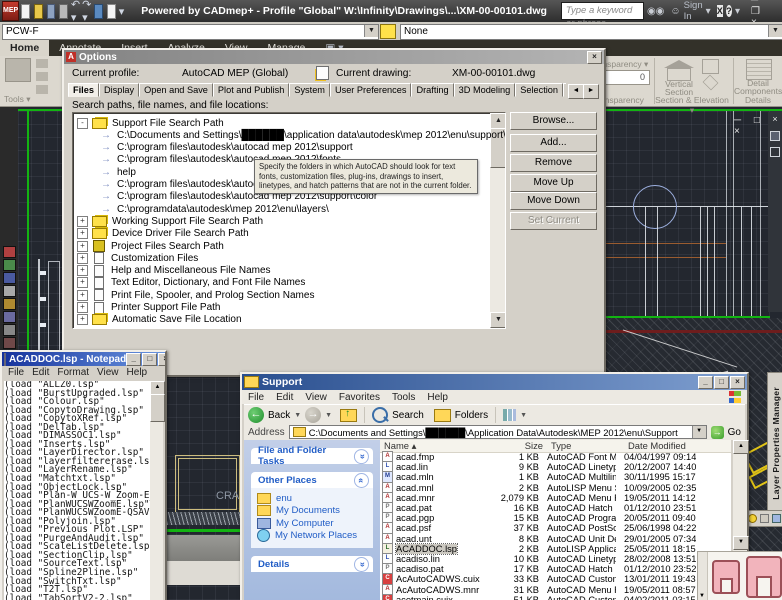  What do you see at coordinates (157, 408) in the screenshot?
I see `scroll-thumb` at bounding box center [157, 408].